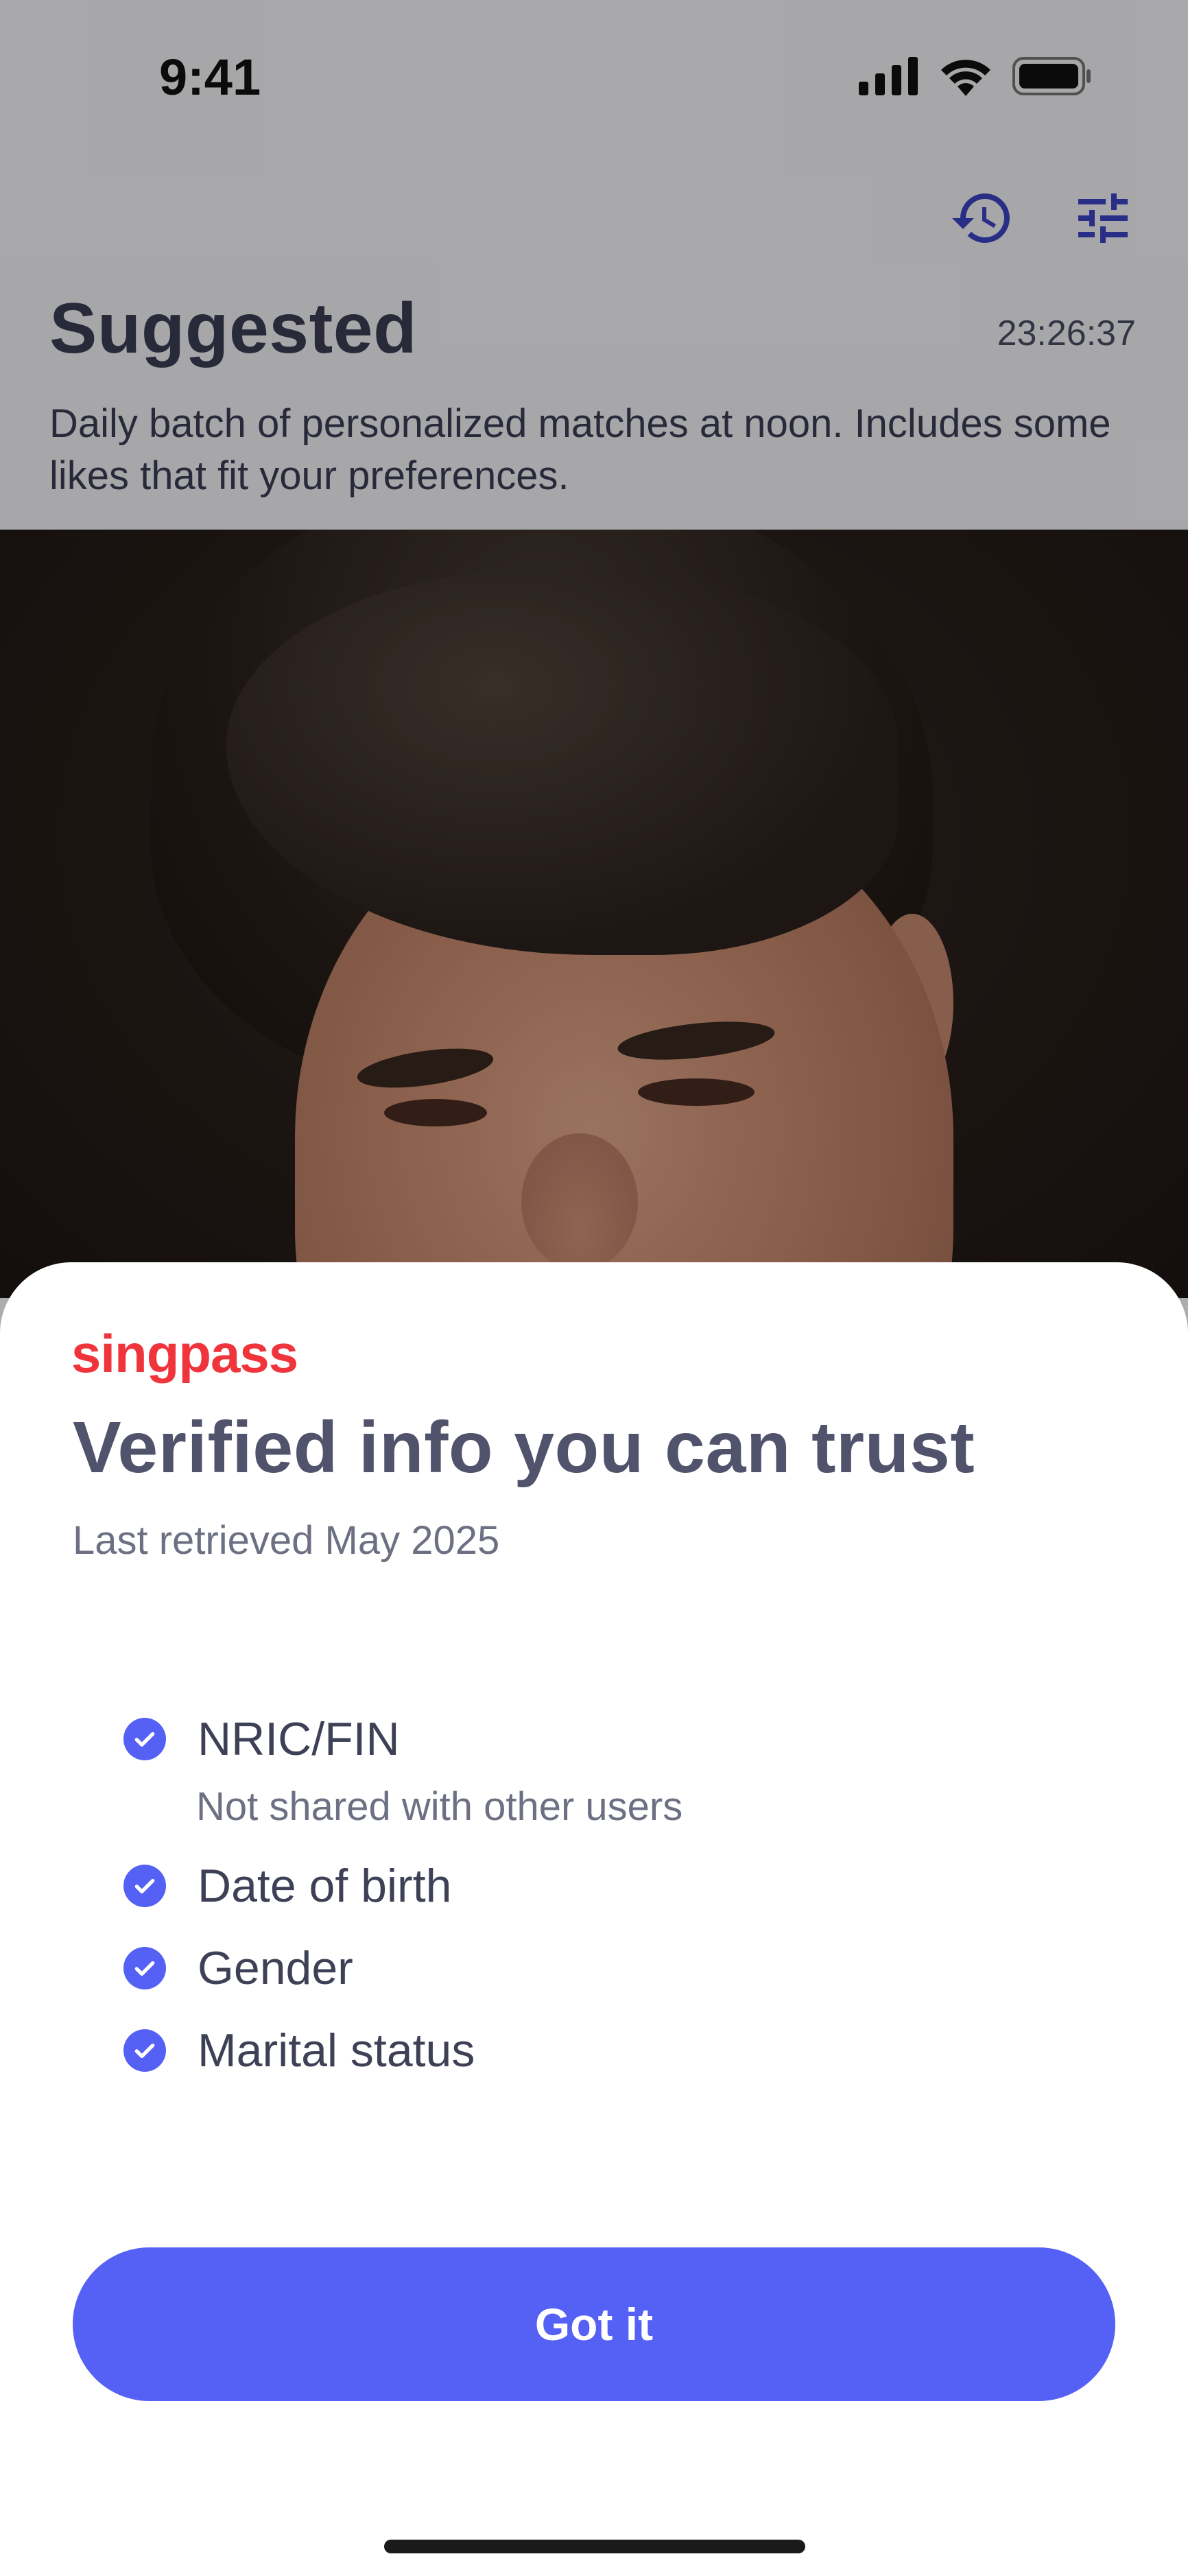 The width and height of the screenshot is (1188, 2576). What do you see at coordinates (286, 1540) in the screenshot?
I see `sheet-subtitle: Last retrieved May 2025` at bounding box center [286, 1540].